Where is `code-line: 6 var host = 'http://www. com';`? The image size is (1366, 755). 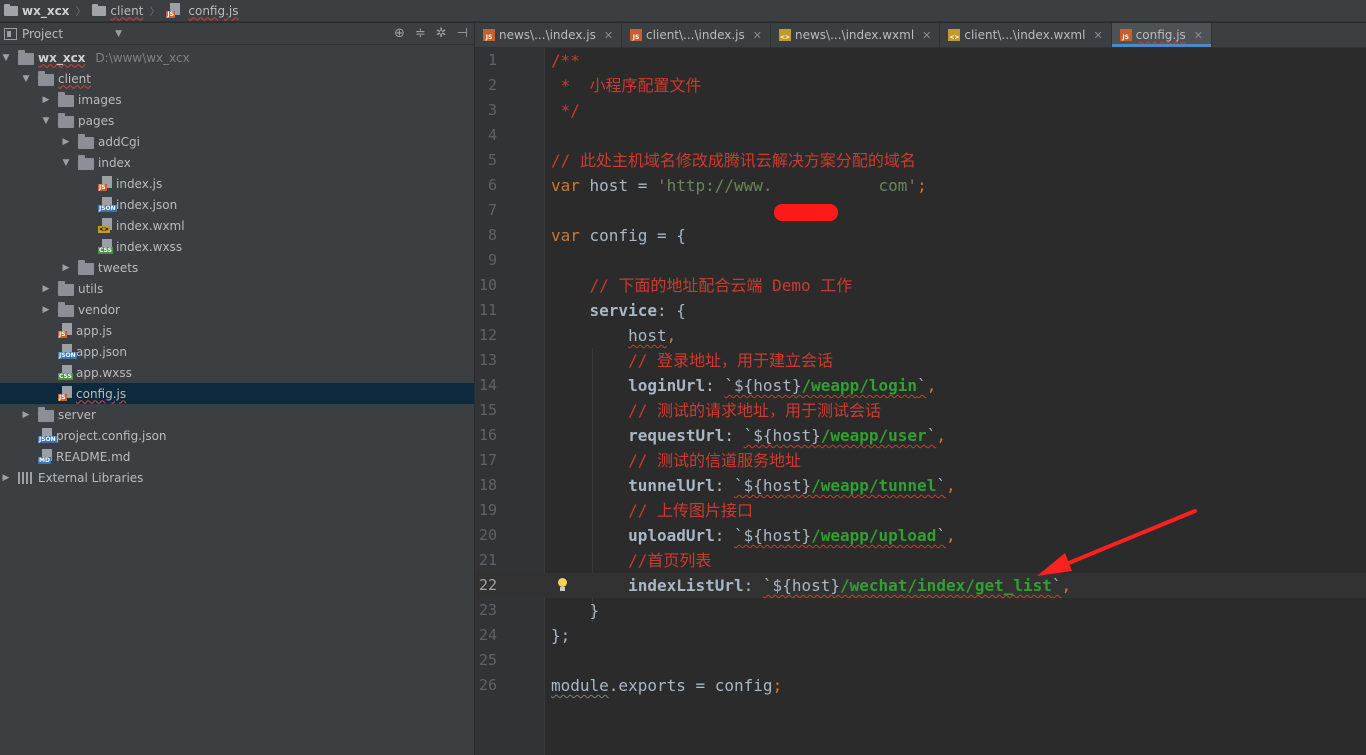
code-line: 6 var host = 'http://www. com'; is located at coordinates (920, 185).